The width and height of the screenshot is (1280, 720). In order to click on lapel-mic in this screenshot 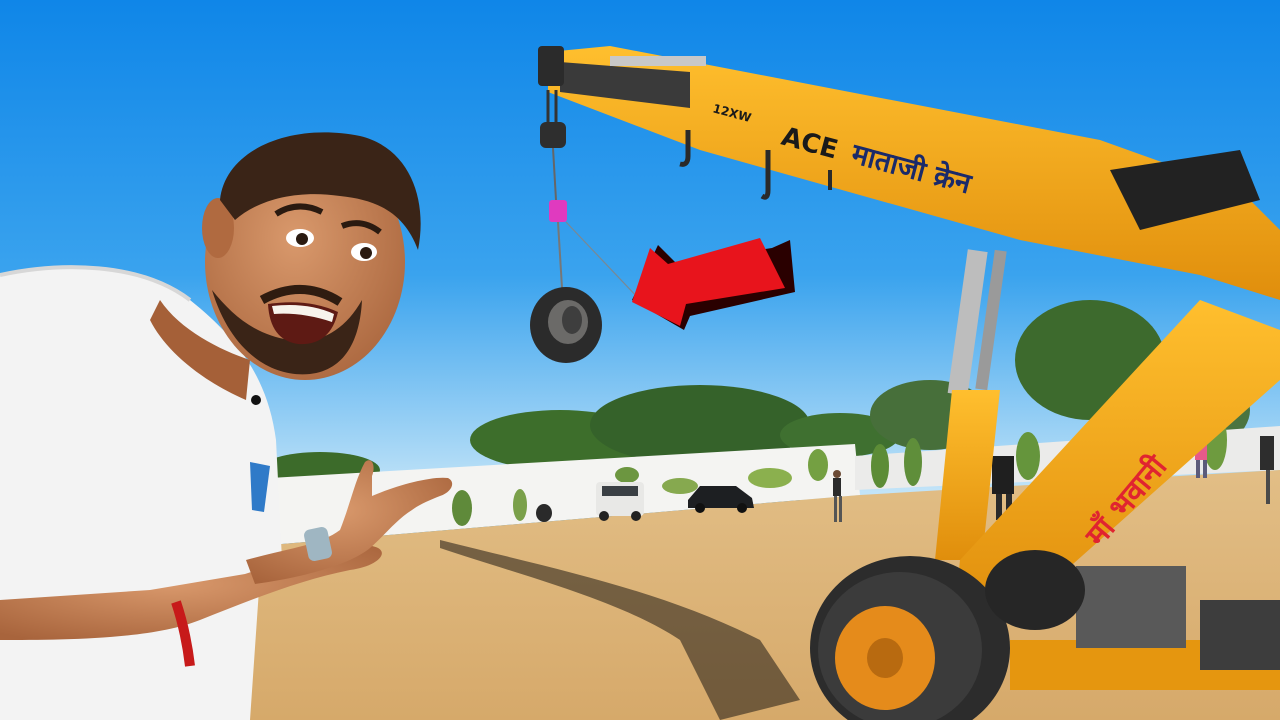, I will do `click(256, 400)`.